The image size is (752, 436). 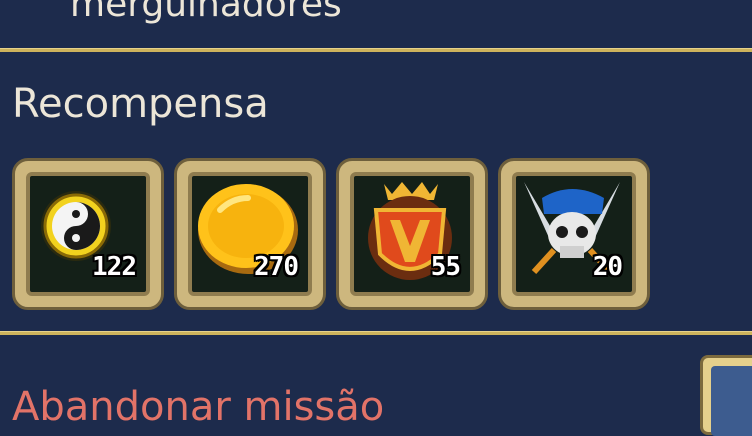 What do you see at coordinates (731, 401) in the screenshot?
I see `side-button-icon` at bounding box center [731, 401].